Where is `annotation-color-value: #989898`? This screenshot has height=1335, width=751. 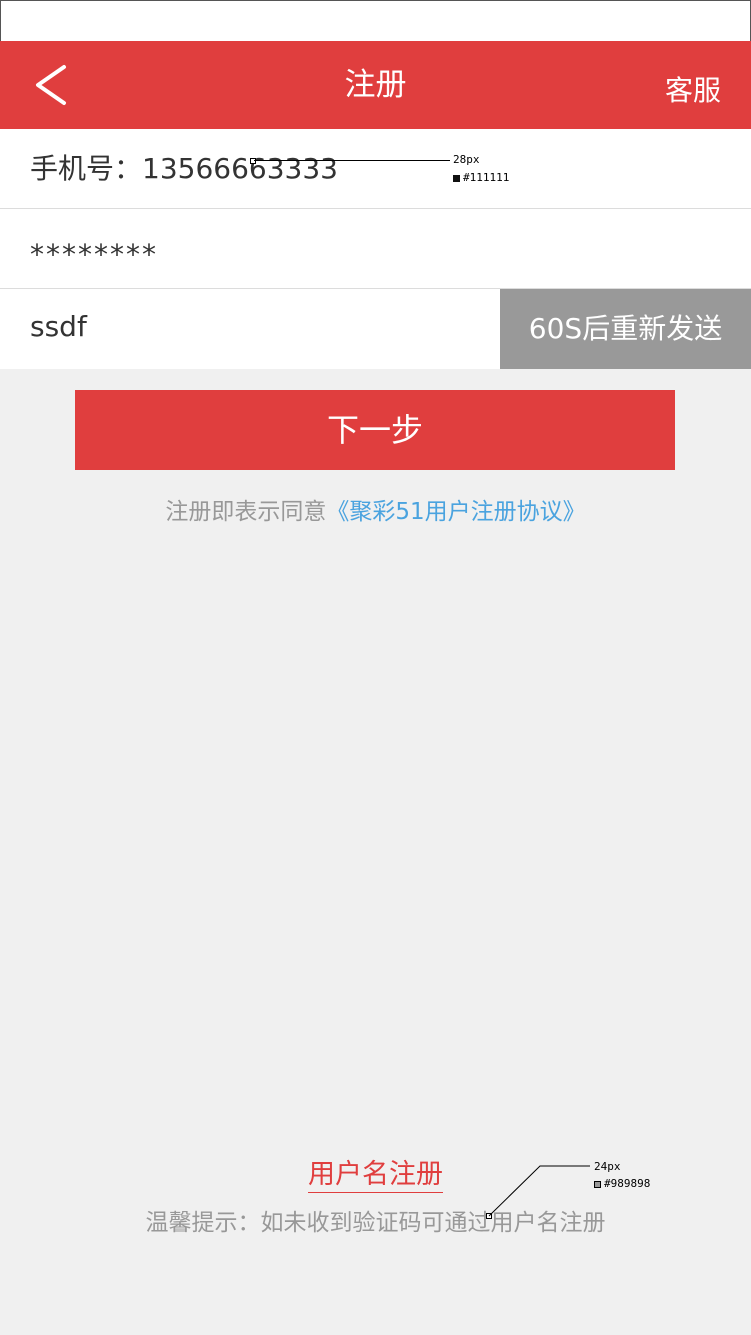 annotation-color-value: #989898 is located at coordinates (627, 1183).